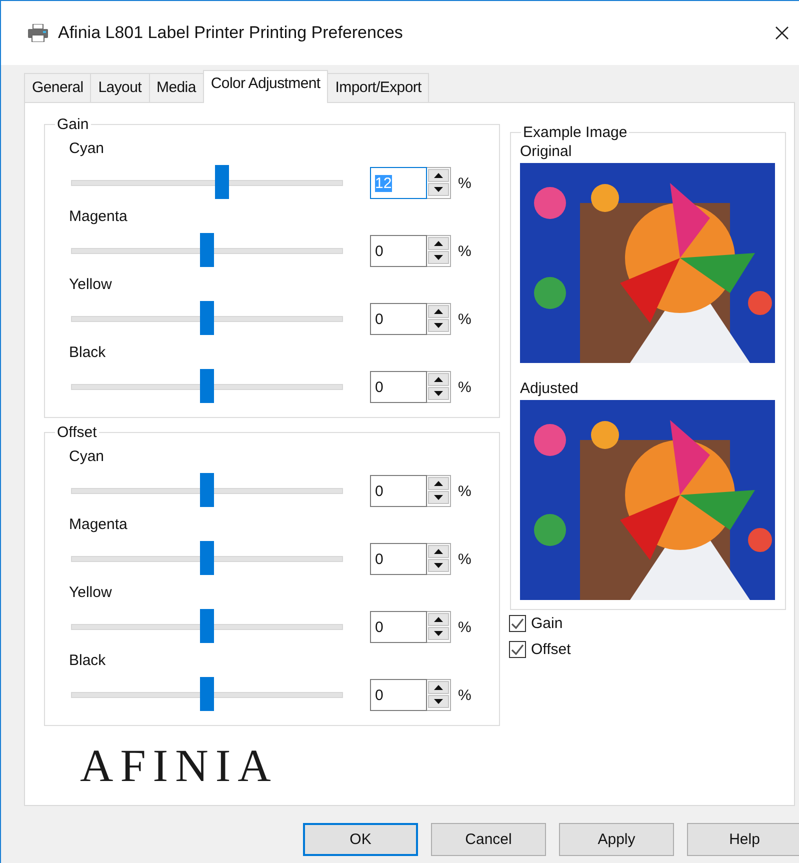 This screenshot has width=799, height=863. I want to click on dialog-button: Help, so click(743, 839).